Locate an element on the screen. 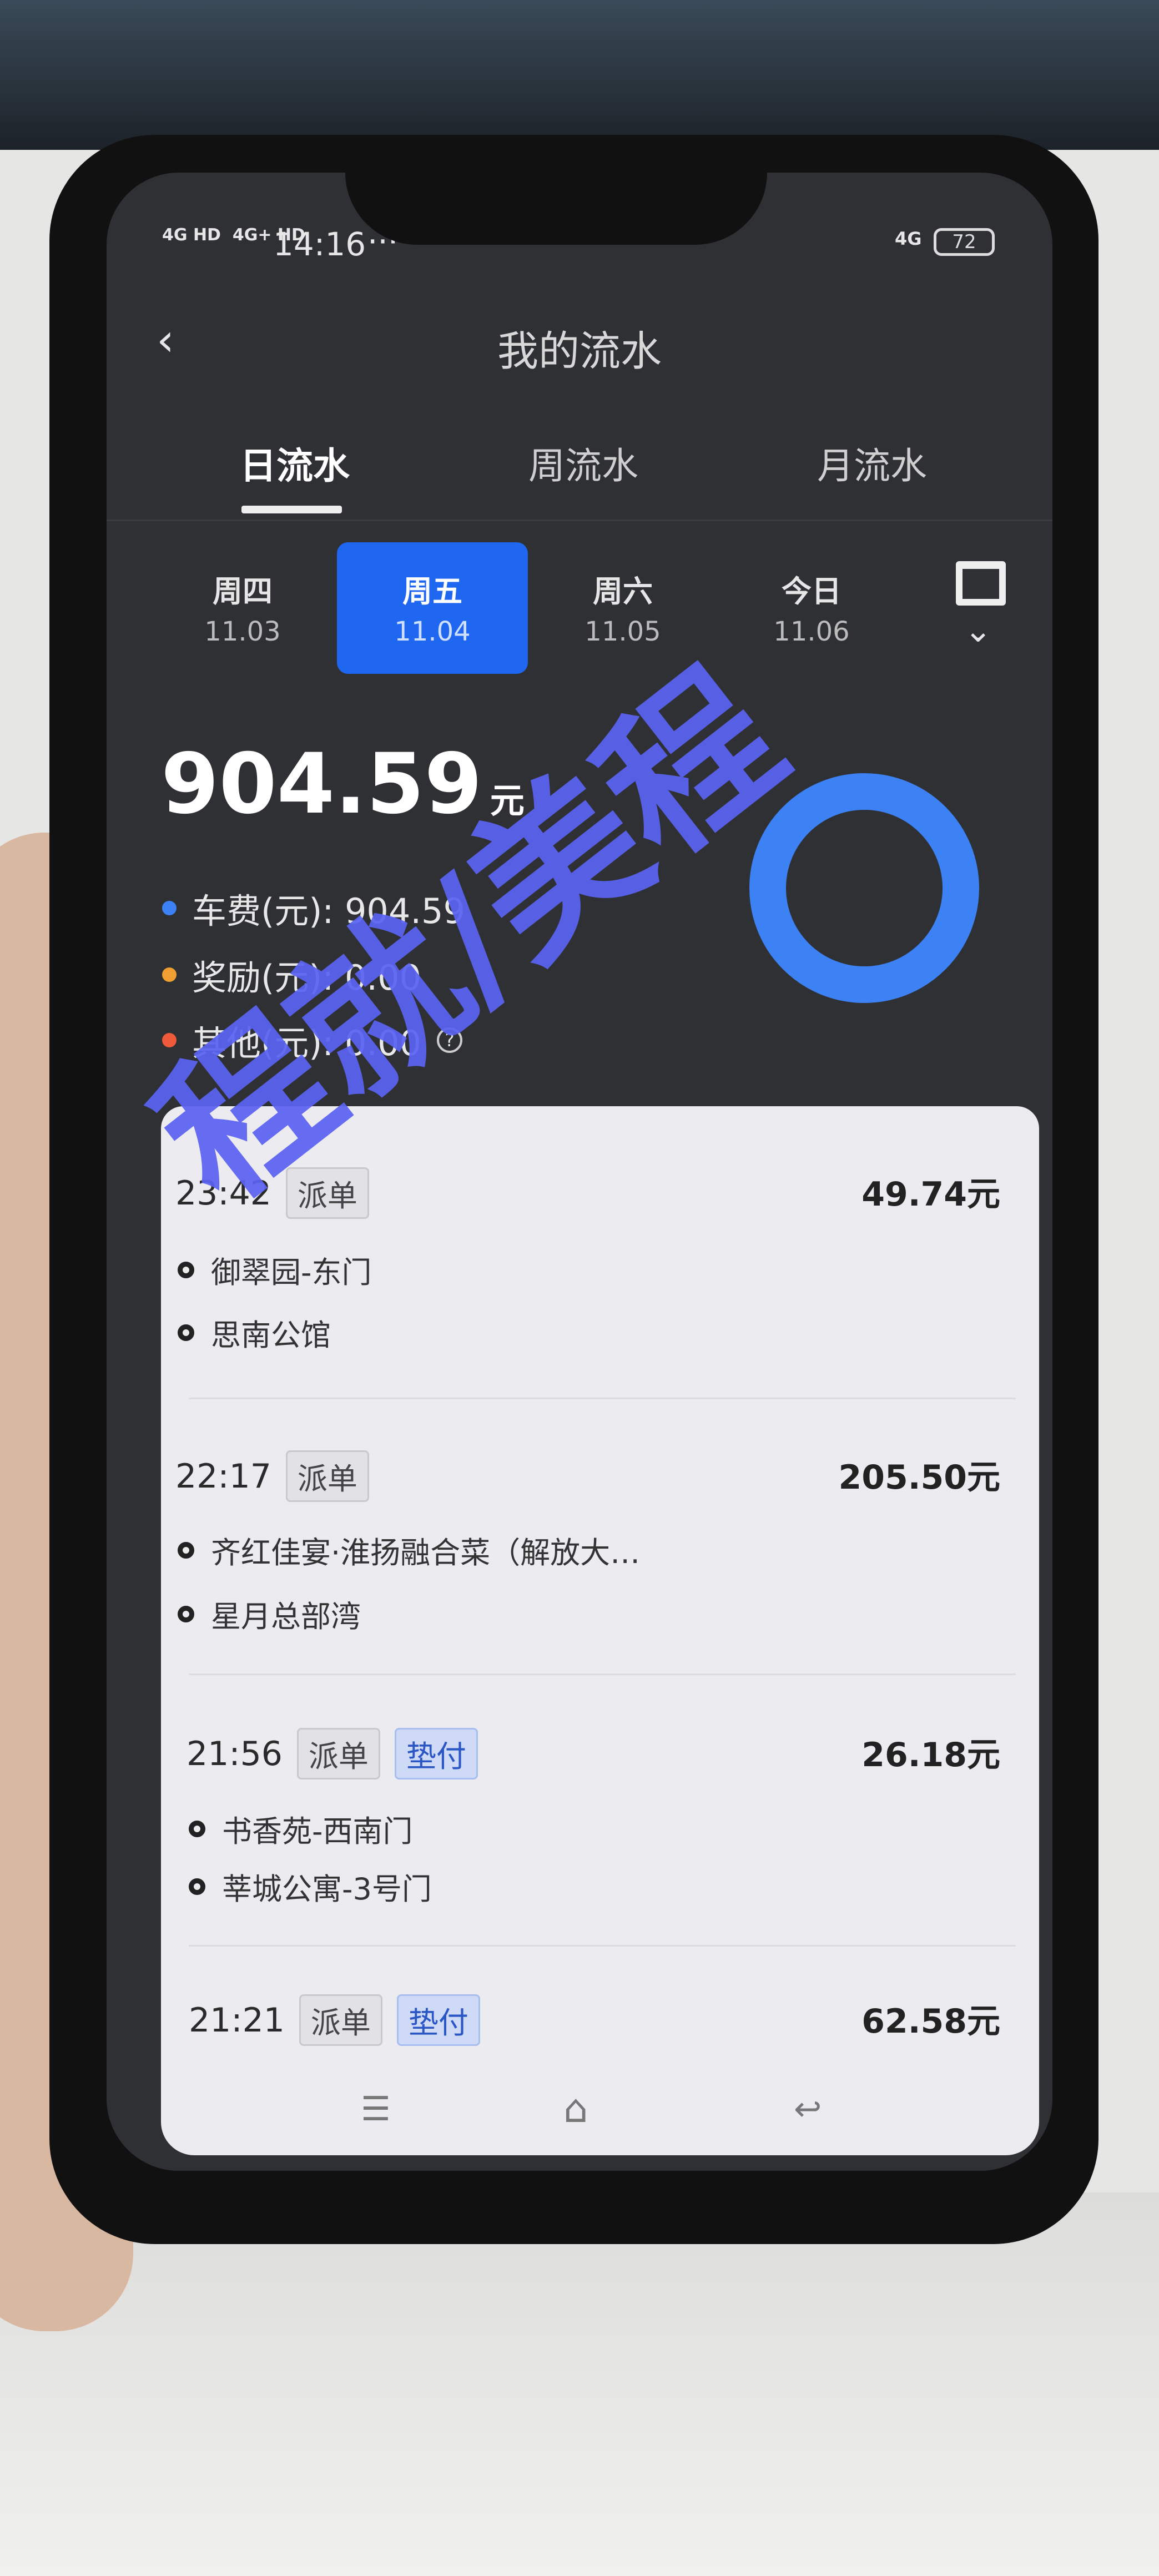 The image size is (1159, 2576). order-amount: 26.18元 is located at coordinates (930, 1755).